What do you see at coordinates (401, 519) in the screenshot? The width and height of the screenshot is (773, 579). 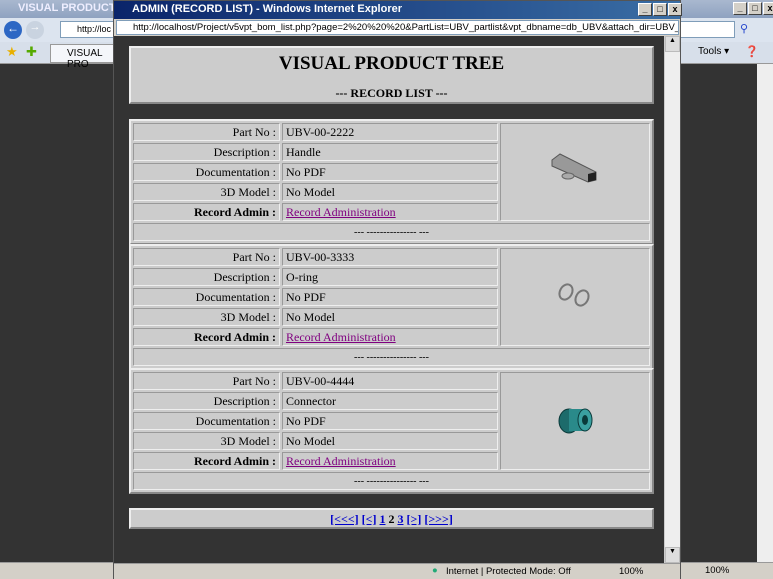 I see `pager-page-3: 3` at bounding box center [401, 519].